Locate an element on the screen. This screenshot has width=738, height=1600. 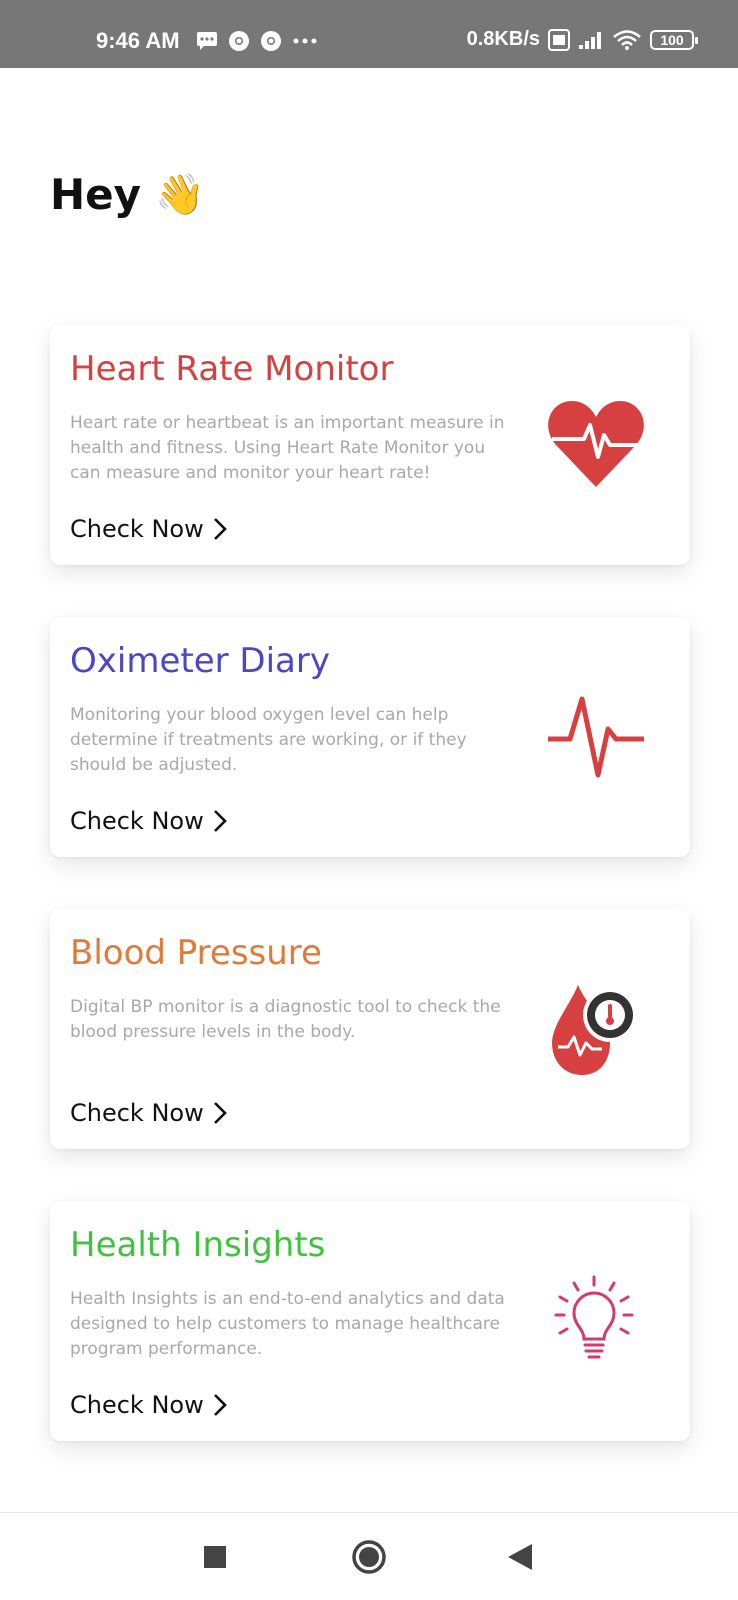
greeting-text: Hey is located at coordinates (96, 194).